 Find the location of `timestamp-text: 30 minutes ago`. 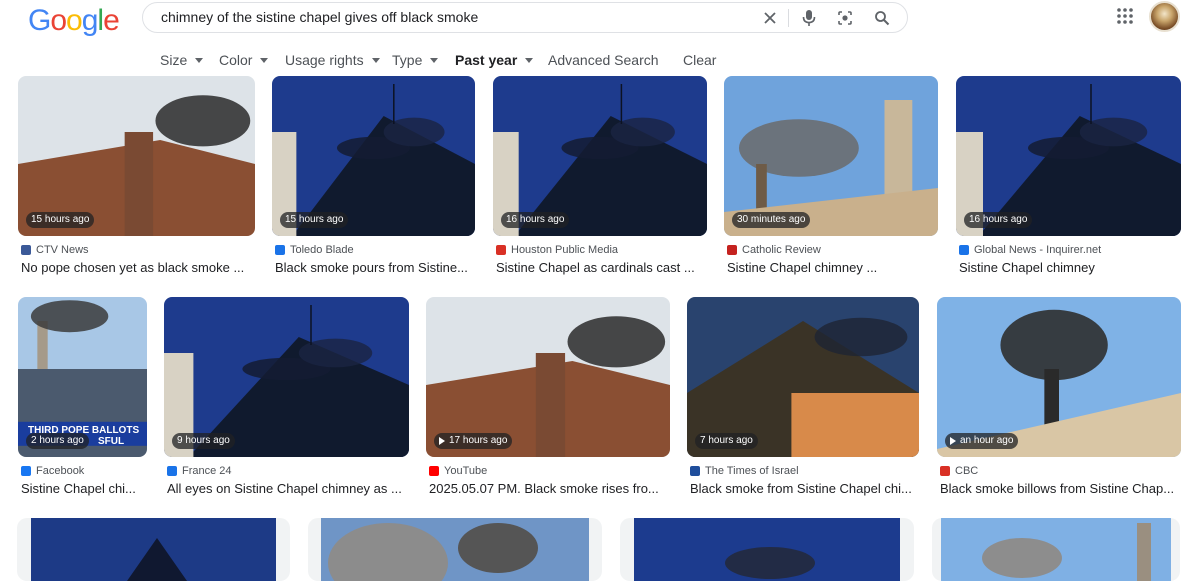

timestamp-text: 30 minutes ago is located at coordinates (771, 219).